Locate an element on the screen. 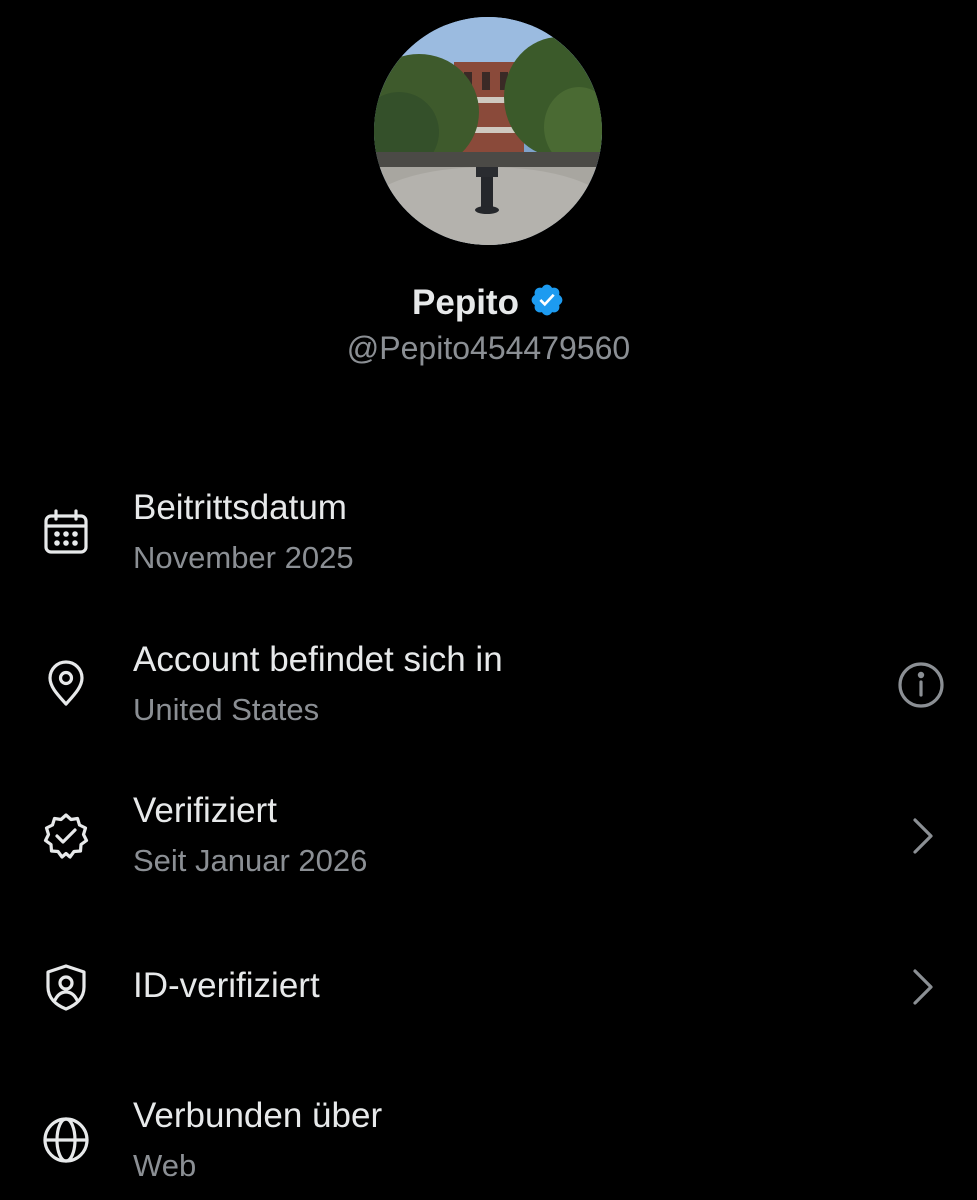  row-title: Beitrittsdatum is located at coordinates (240, 507).